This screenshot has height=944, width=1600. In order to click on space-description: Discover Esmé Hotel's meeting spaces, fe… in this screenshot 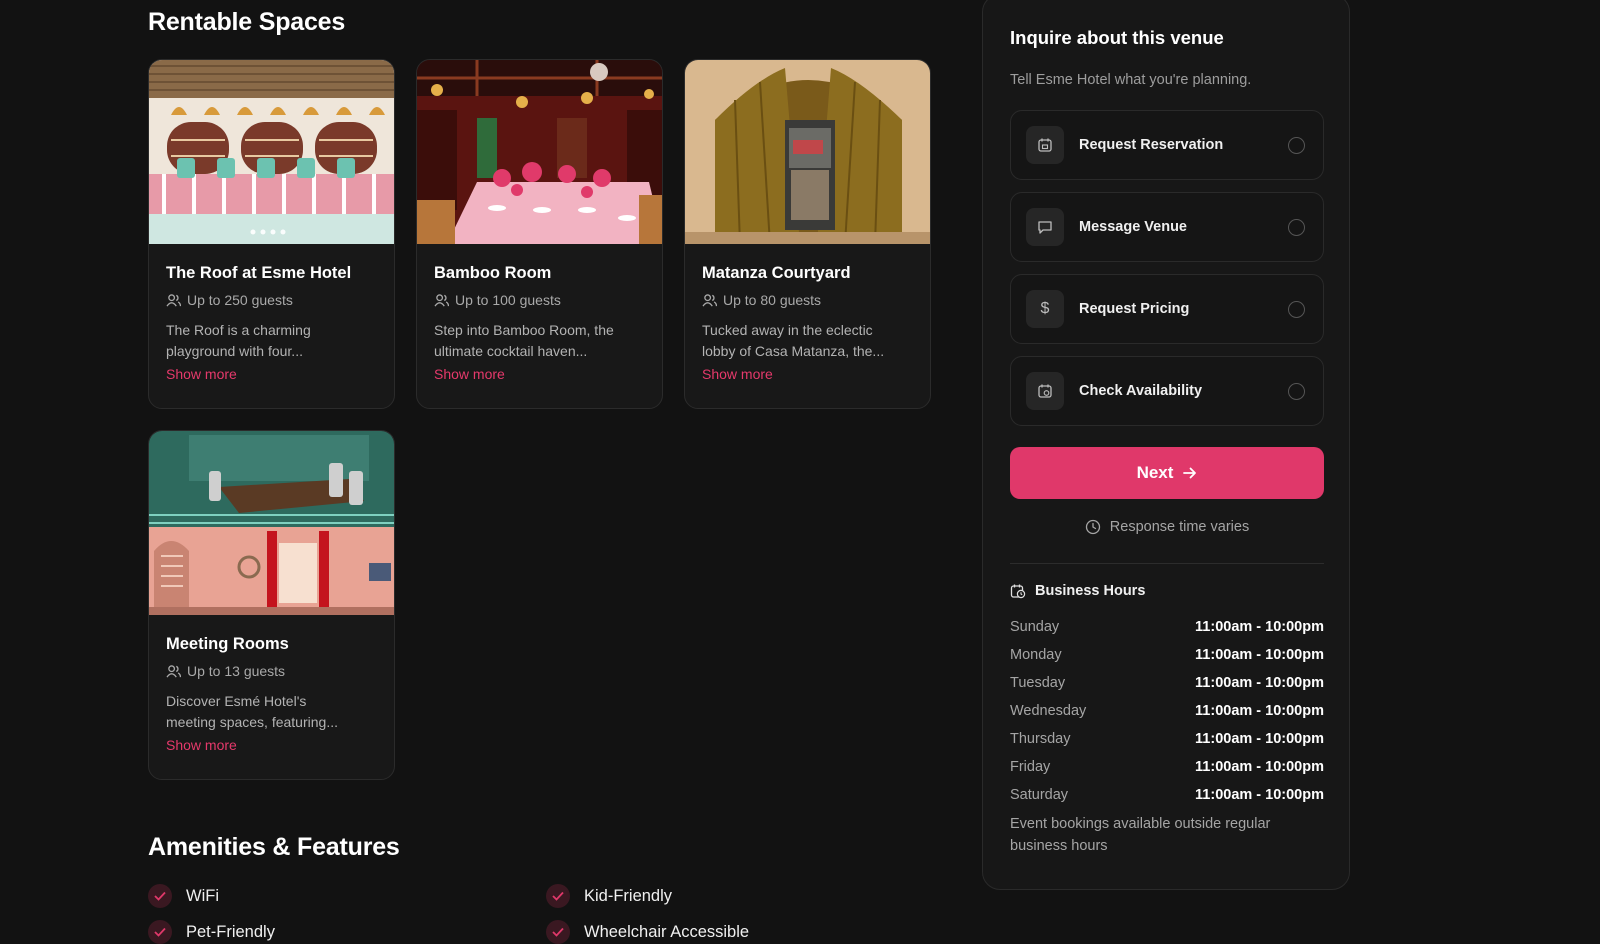, I will do `click(272, 712)`.